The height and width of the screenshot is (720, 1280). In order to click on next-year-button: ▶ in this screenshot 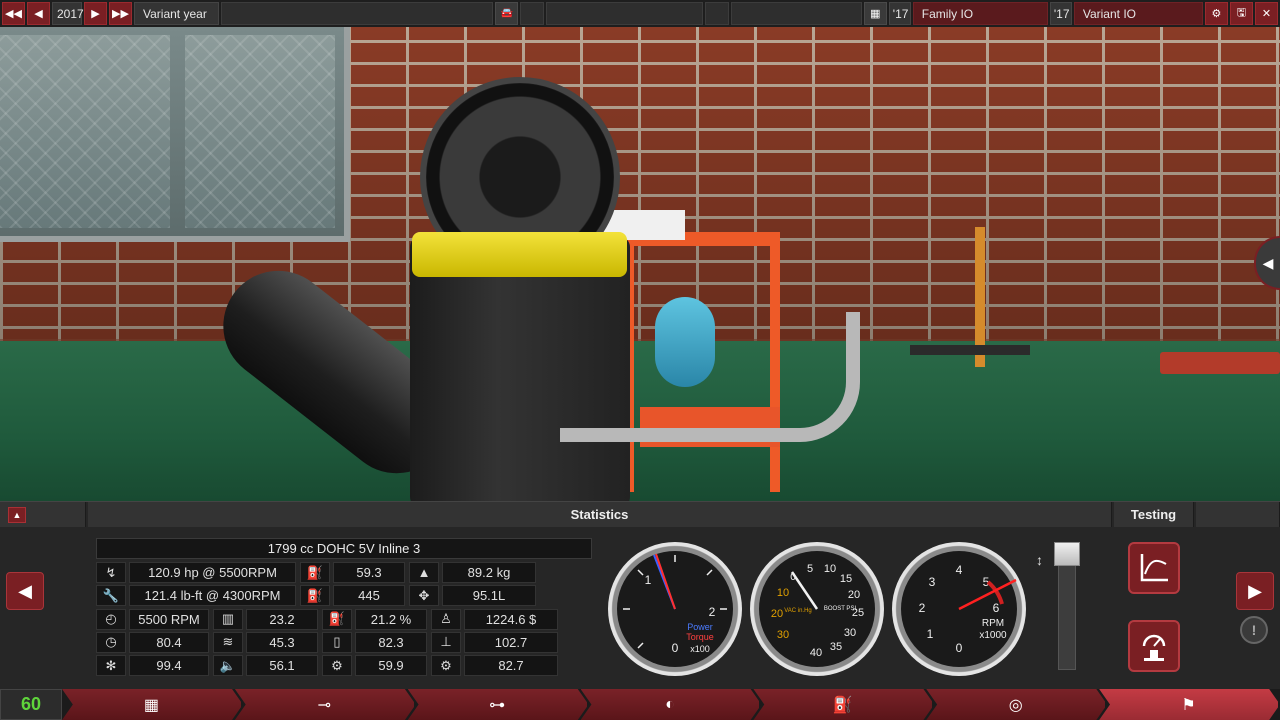, I will do `click(95, 13)`.